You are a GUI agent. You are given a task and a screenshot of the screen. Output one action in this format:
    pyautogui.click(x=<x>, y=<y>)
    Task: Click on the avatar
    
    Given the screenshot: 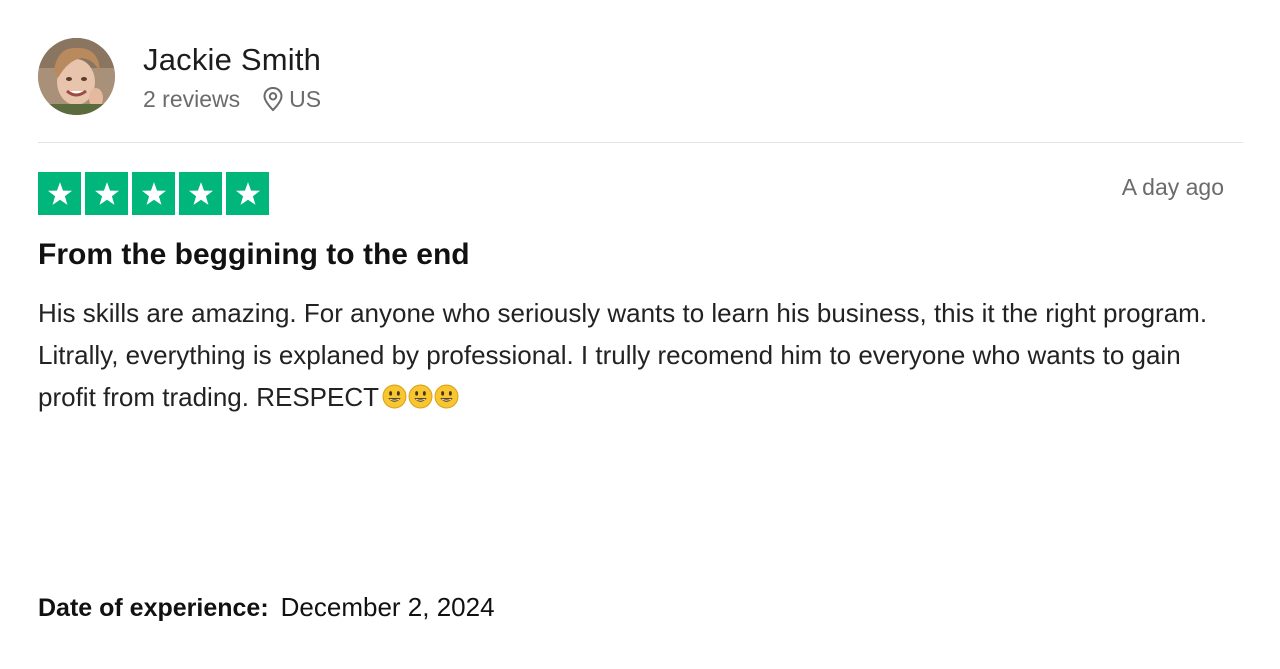 What is the action you would take?
    pyautogui.click(x=76, y=76)
    